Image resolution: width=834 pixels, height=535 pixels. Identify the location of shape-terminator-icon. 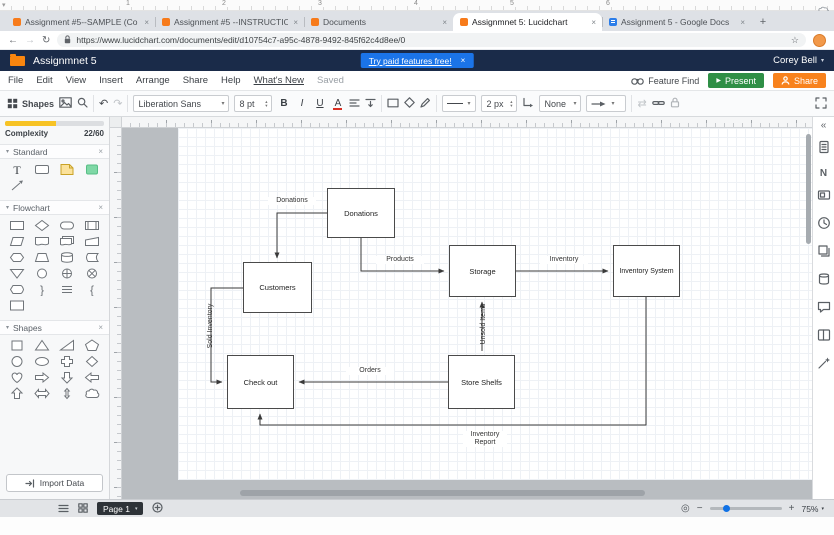
(67, 225).